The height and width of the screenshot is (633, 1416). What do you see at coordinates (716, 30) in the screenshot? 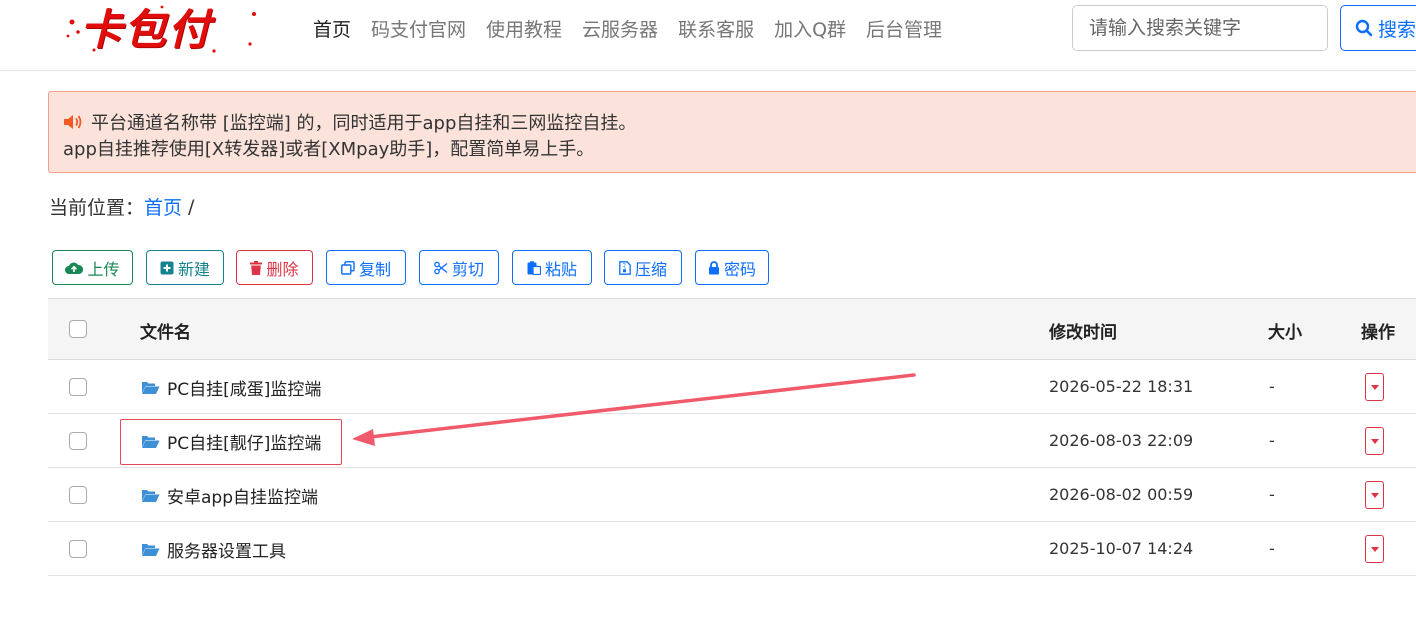
I see `nav-item-customer-service: 联系客服` at bounding box center [716, 30].